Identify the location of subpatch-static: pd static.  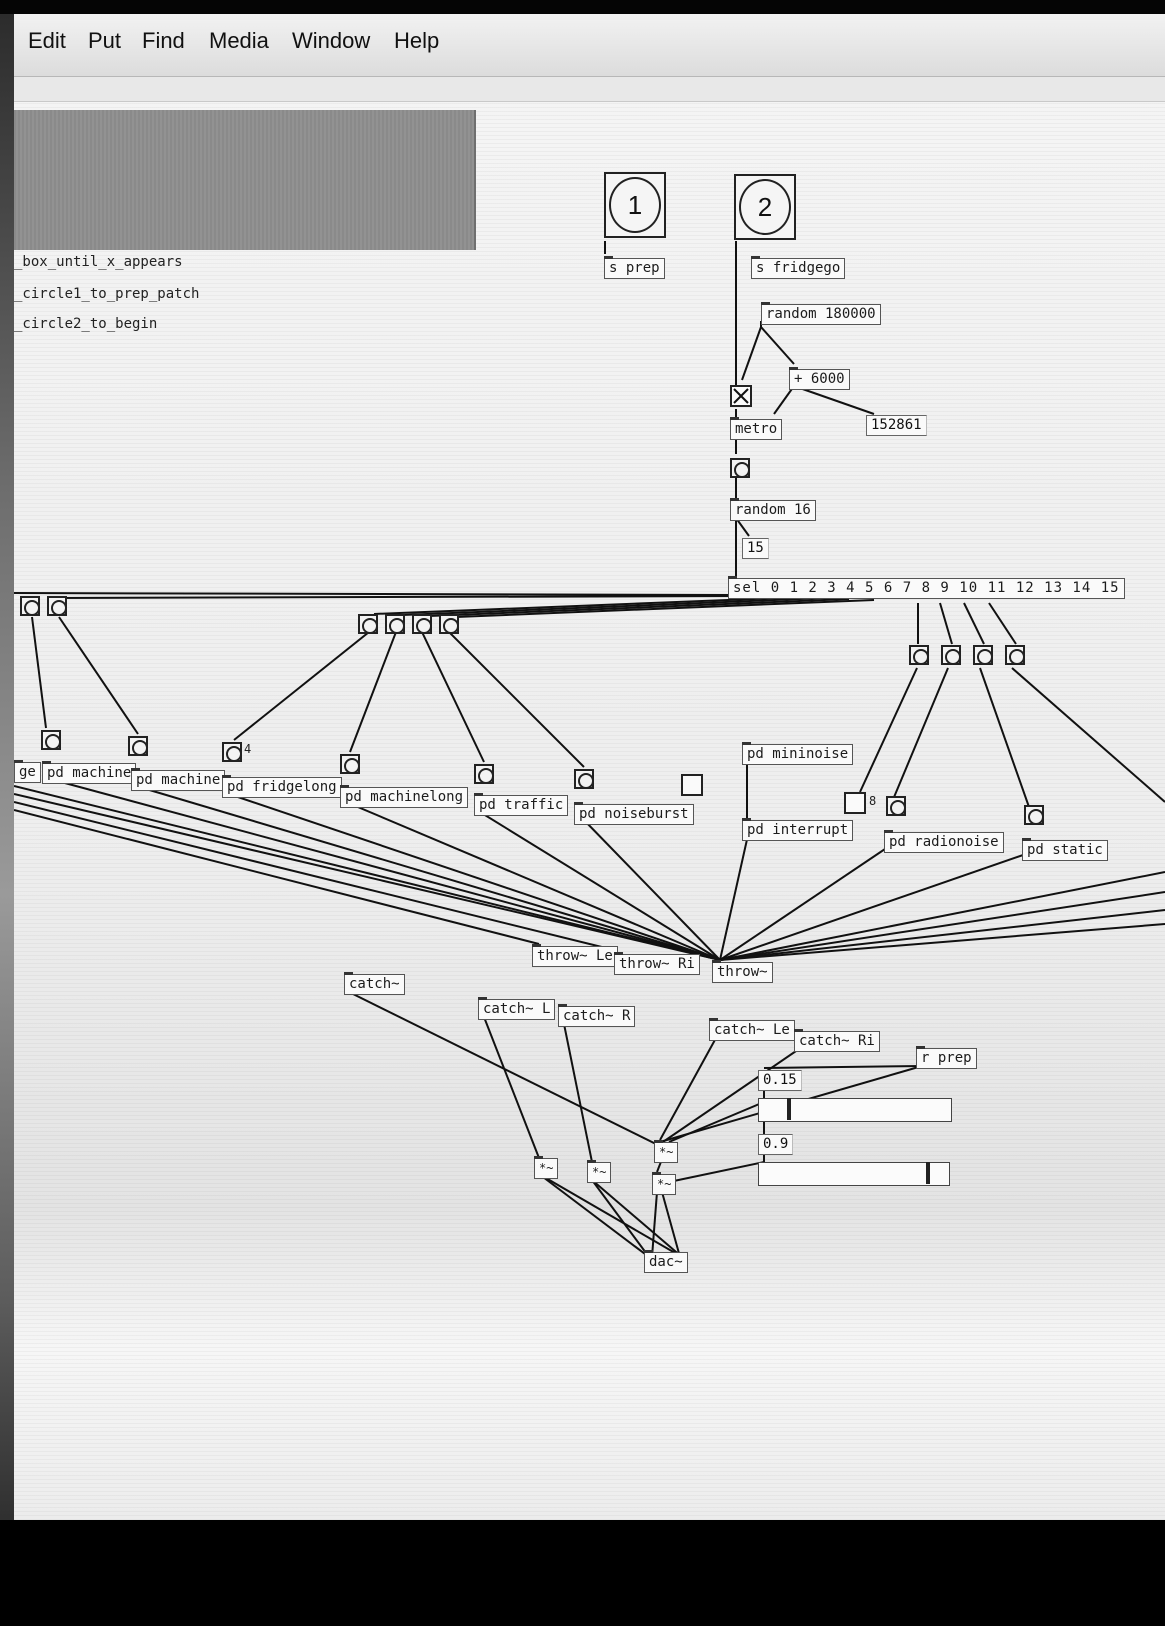
(1065, 849).